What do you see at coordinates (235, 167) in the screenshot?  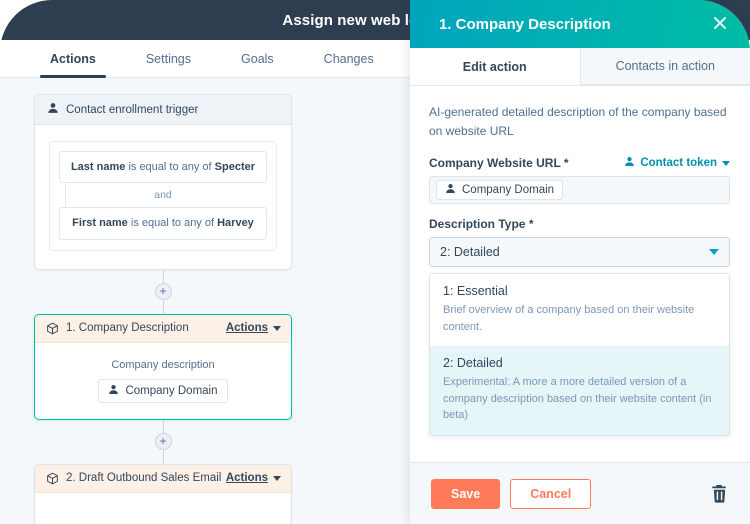 I see `filter-value: Specter` at bounding box center [235, 167].